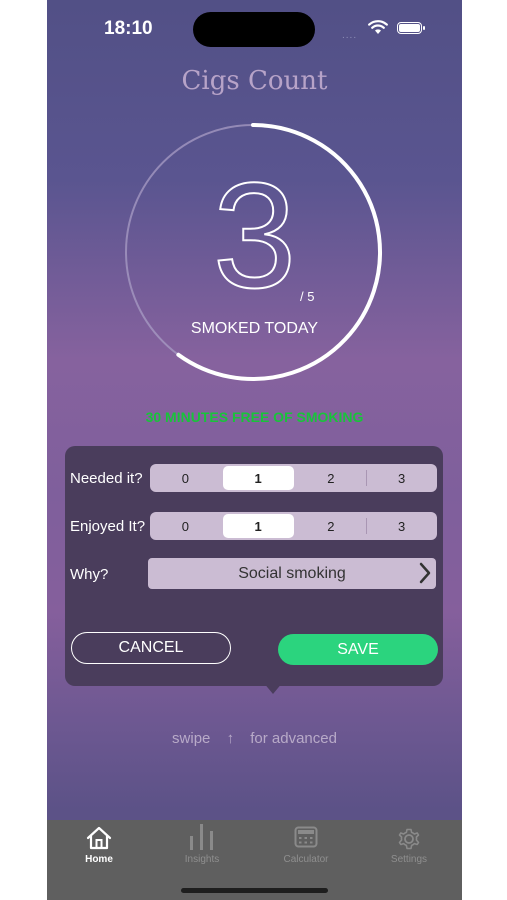 Image resolution: width=507 pixels, height=900 pixels. What do you see at coordinates (108, 526) in the screenshot?
I see `enjoyed-label: Enjoyed It?` at bounding box center [108, 526].